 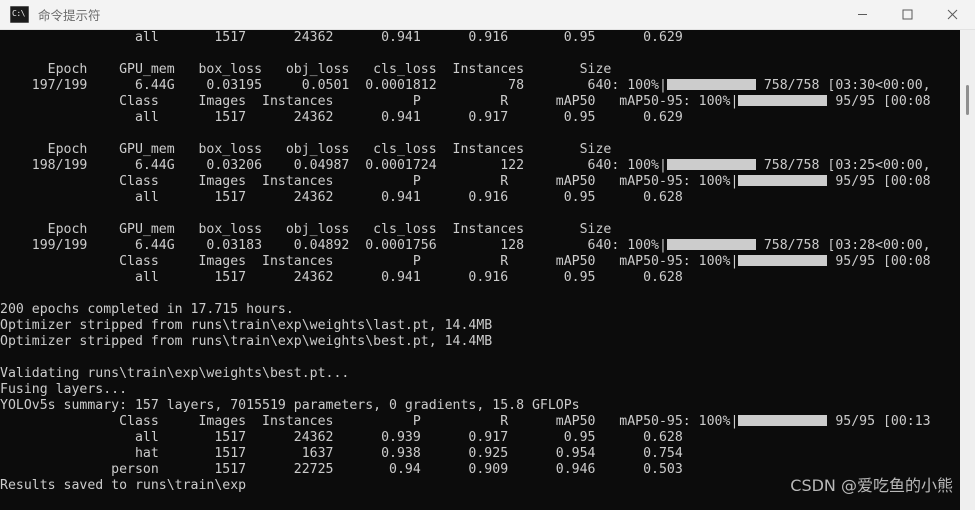 What do you see at coordinates (341, 469) in the screenshot?
I see `terminal-line: person 1517 22725 0.94 0.909 0.946 0.503` at bounding box center [341, 469].